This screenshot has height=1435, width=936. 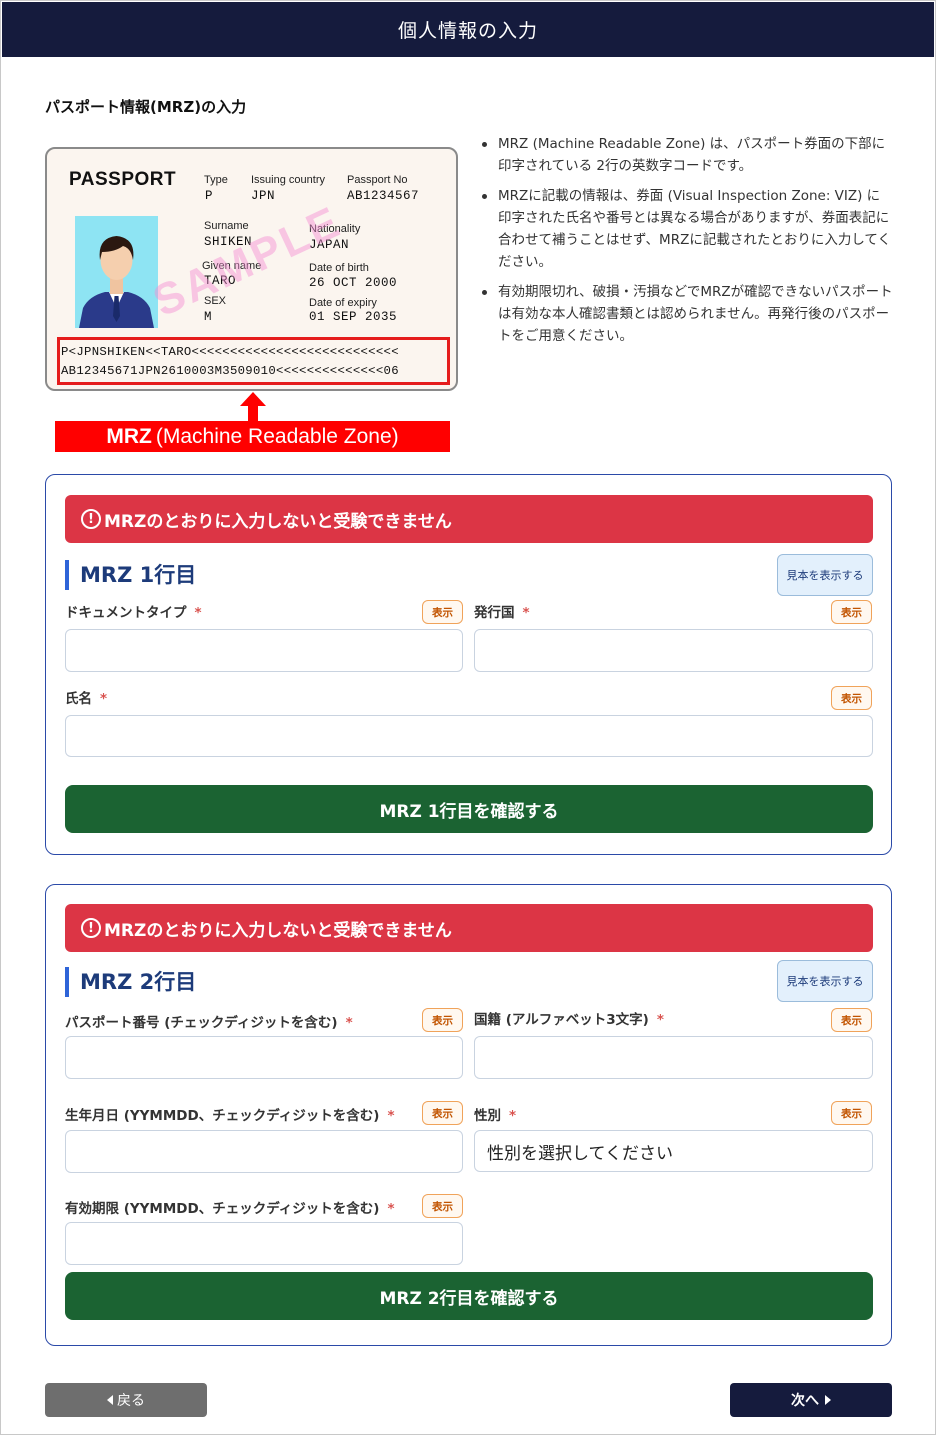 I want to click on pp-surname-label: Surname, so click(x=226, y=226).